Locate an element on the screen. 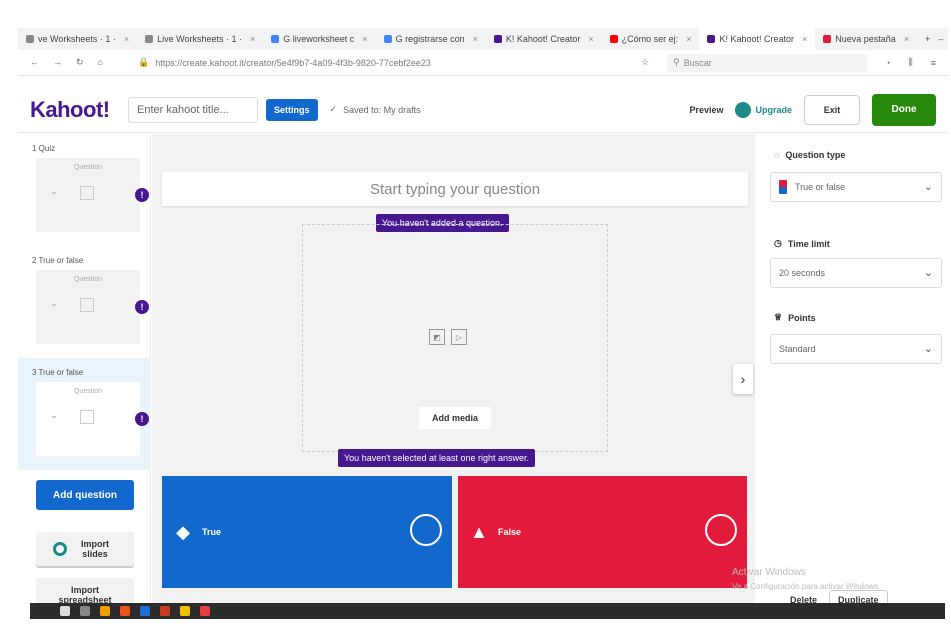 This screenshot has width=951, height=633. browser-tab: ve Worksheets · 1 · × is located at coordinates (77, 39).